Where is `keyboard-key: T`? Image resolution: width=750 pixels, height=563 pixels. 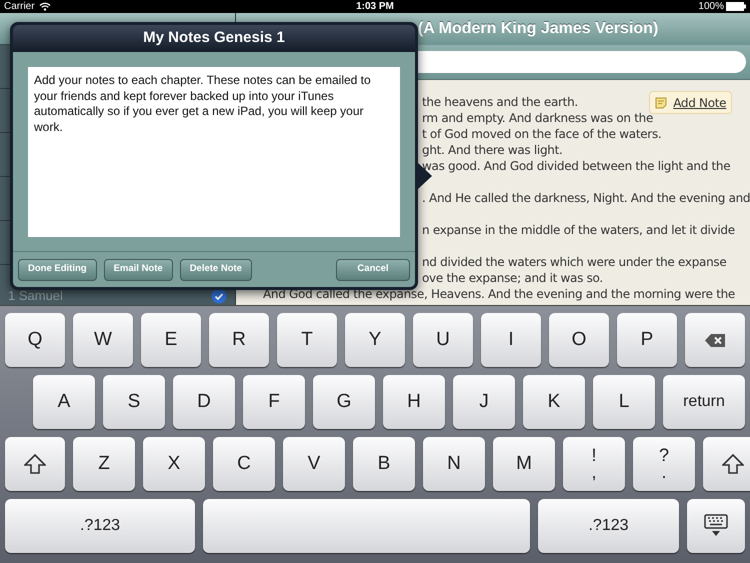
keyboard-key: T is located at coordinates (307, 340).